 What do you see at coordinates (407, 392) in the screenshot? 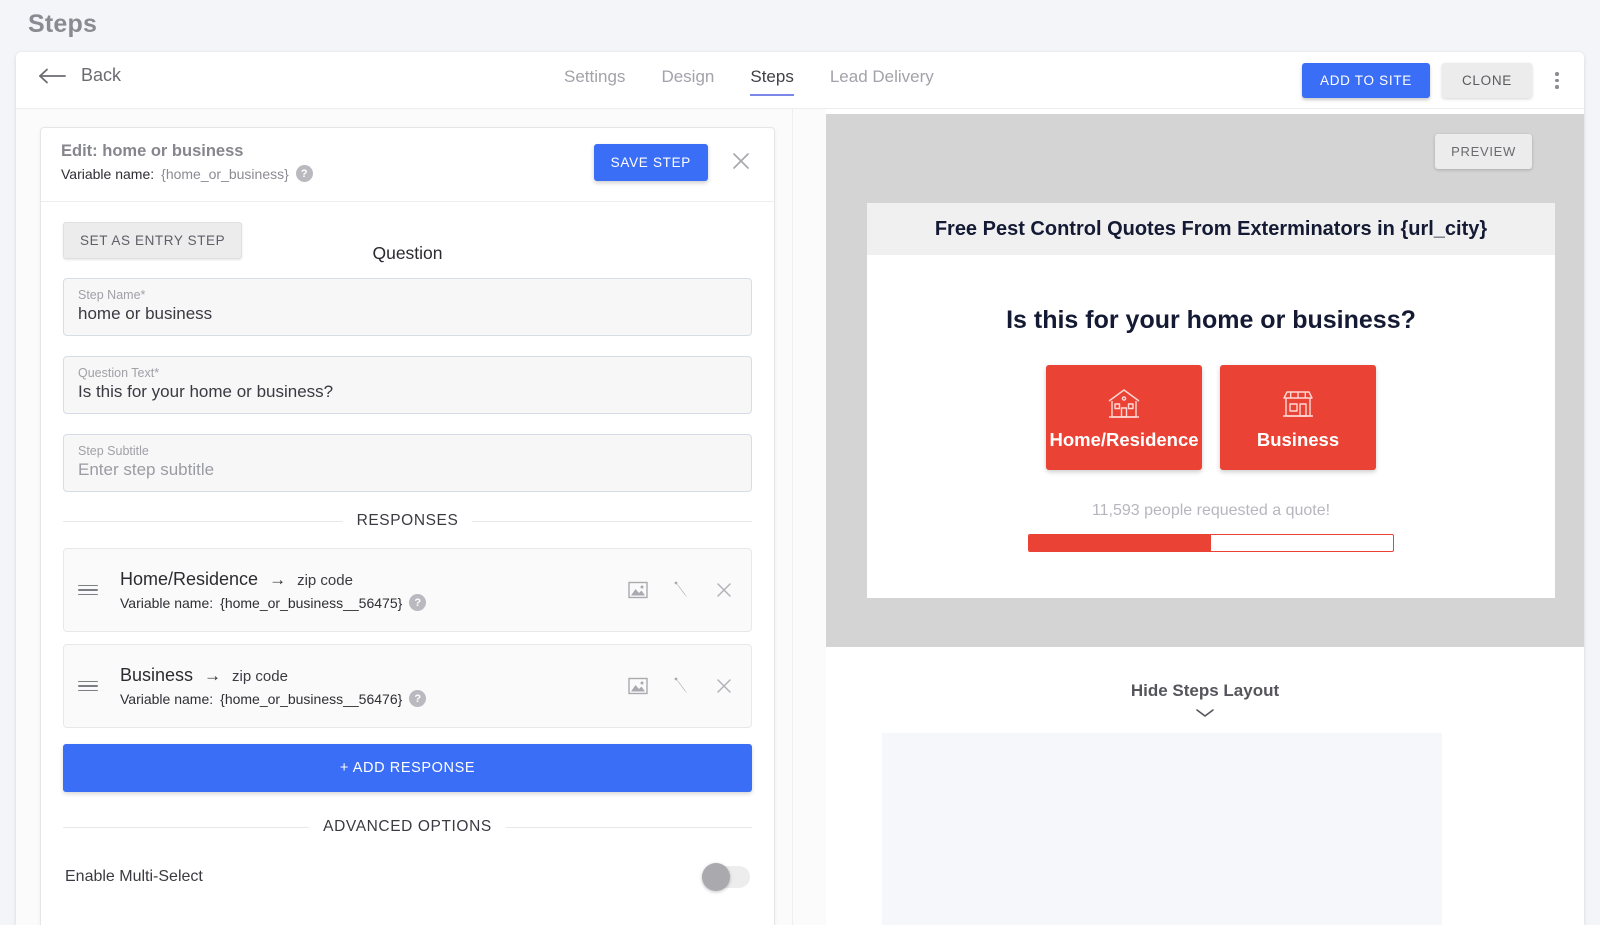
I see `question-text-input: Is this for your home or business?` at bounding box center [407, 392].